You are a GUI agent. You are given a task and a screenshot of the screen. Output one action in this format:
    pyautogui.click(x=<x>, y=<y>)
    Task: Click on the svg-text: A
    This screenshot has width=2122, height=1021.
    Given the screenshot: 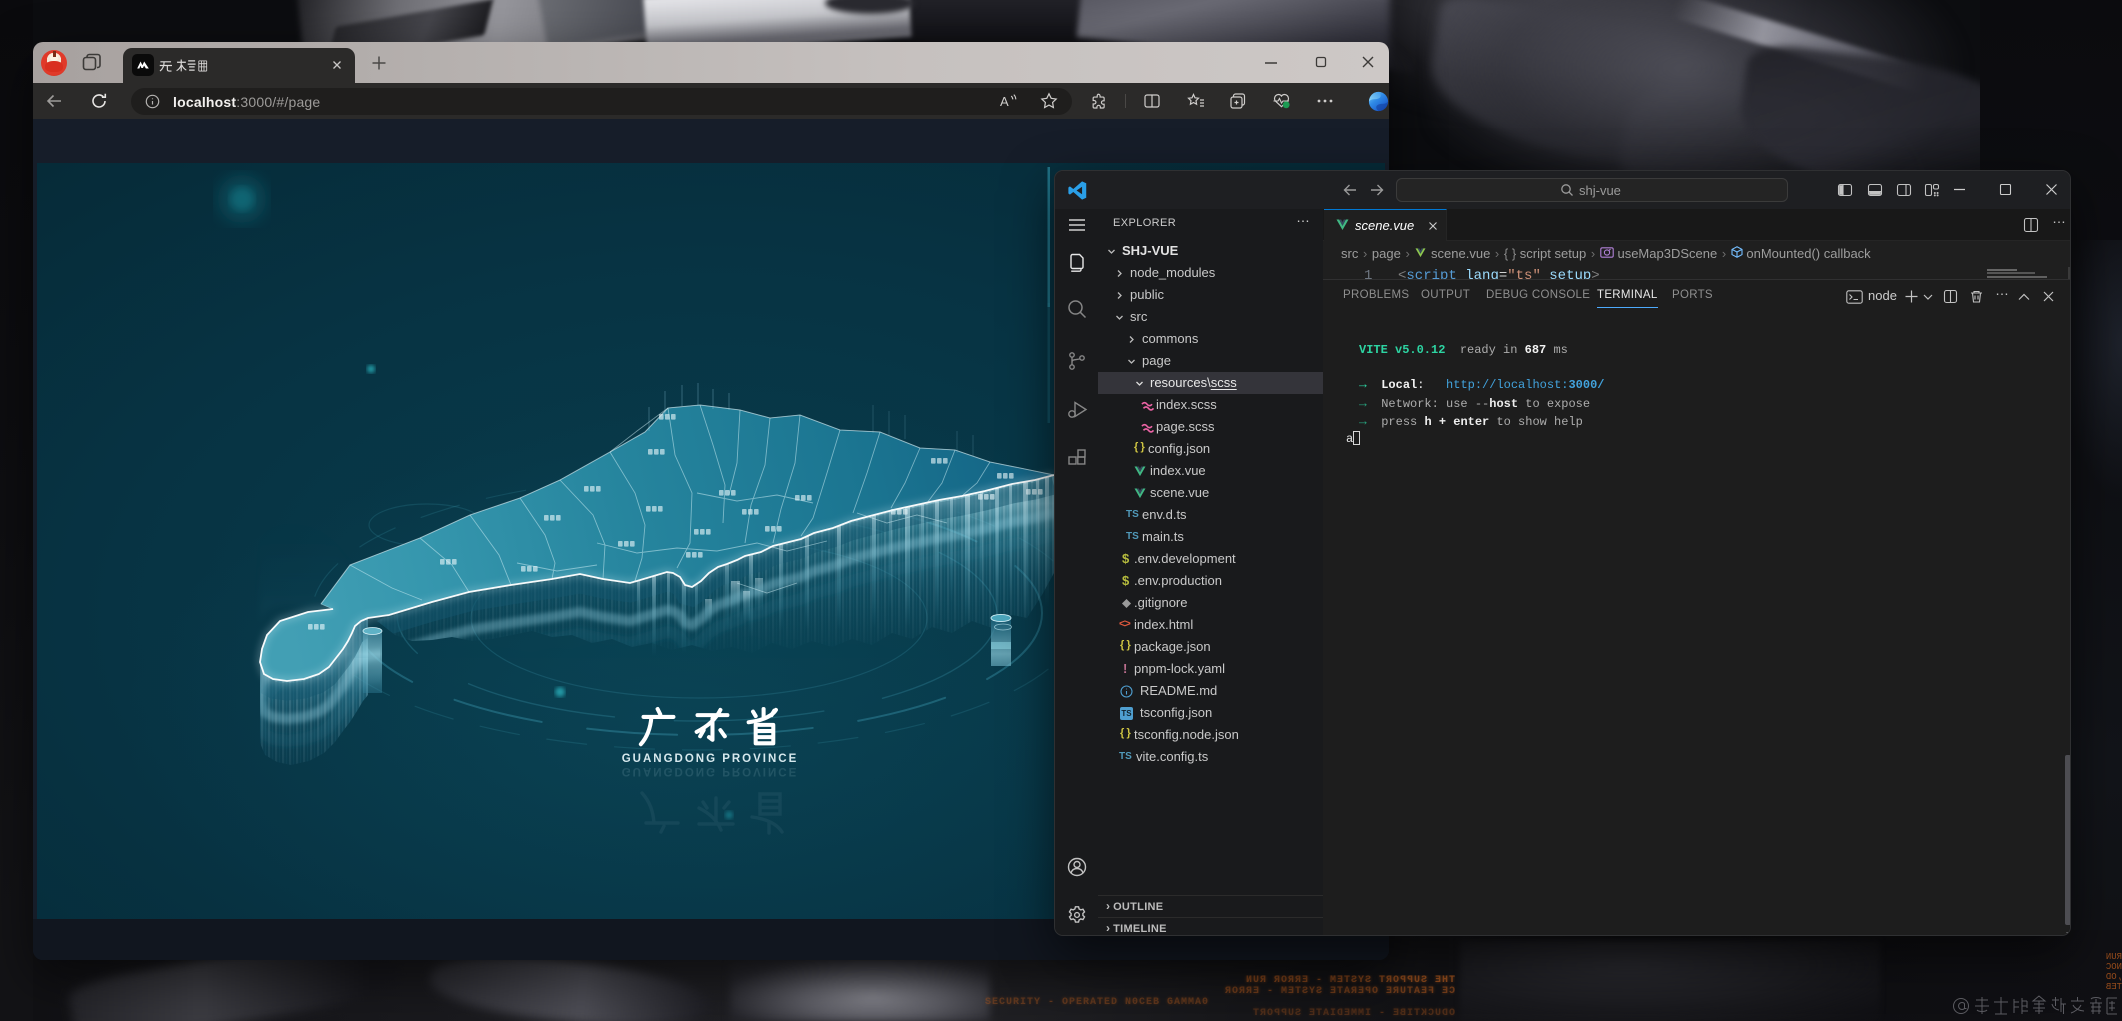 What is the action you would take?
    pyautogui.click(x=1004, y=101)
    